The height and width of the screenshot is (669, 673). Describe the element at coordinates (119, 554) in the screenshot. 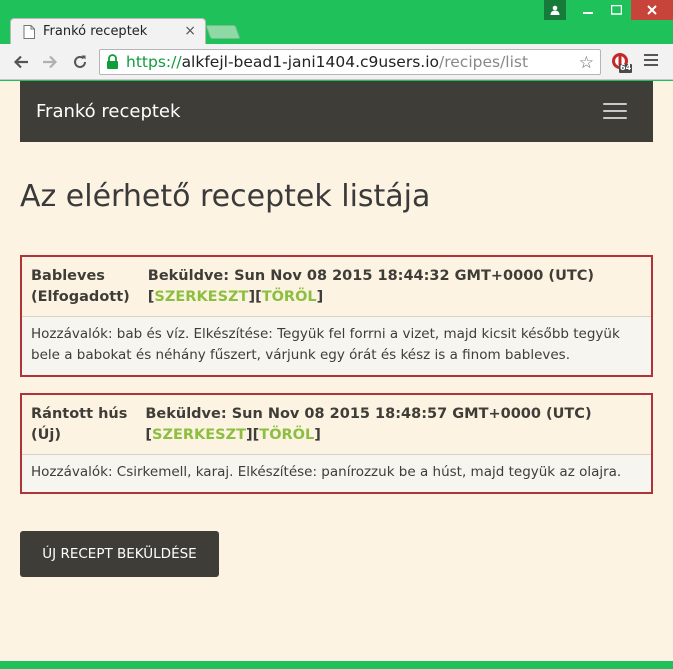

I see `new-recipe-button: ÚJ RECEPT BEKÜLDÉSE` at that location.